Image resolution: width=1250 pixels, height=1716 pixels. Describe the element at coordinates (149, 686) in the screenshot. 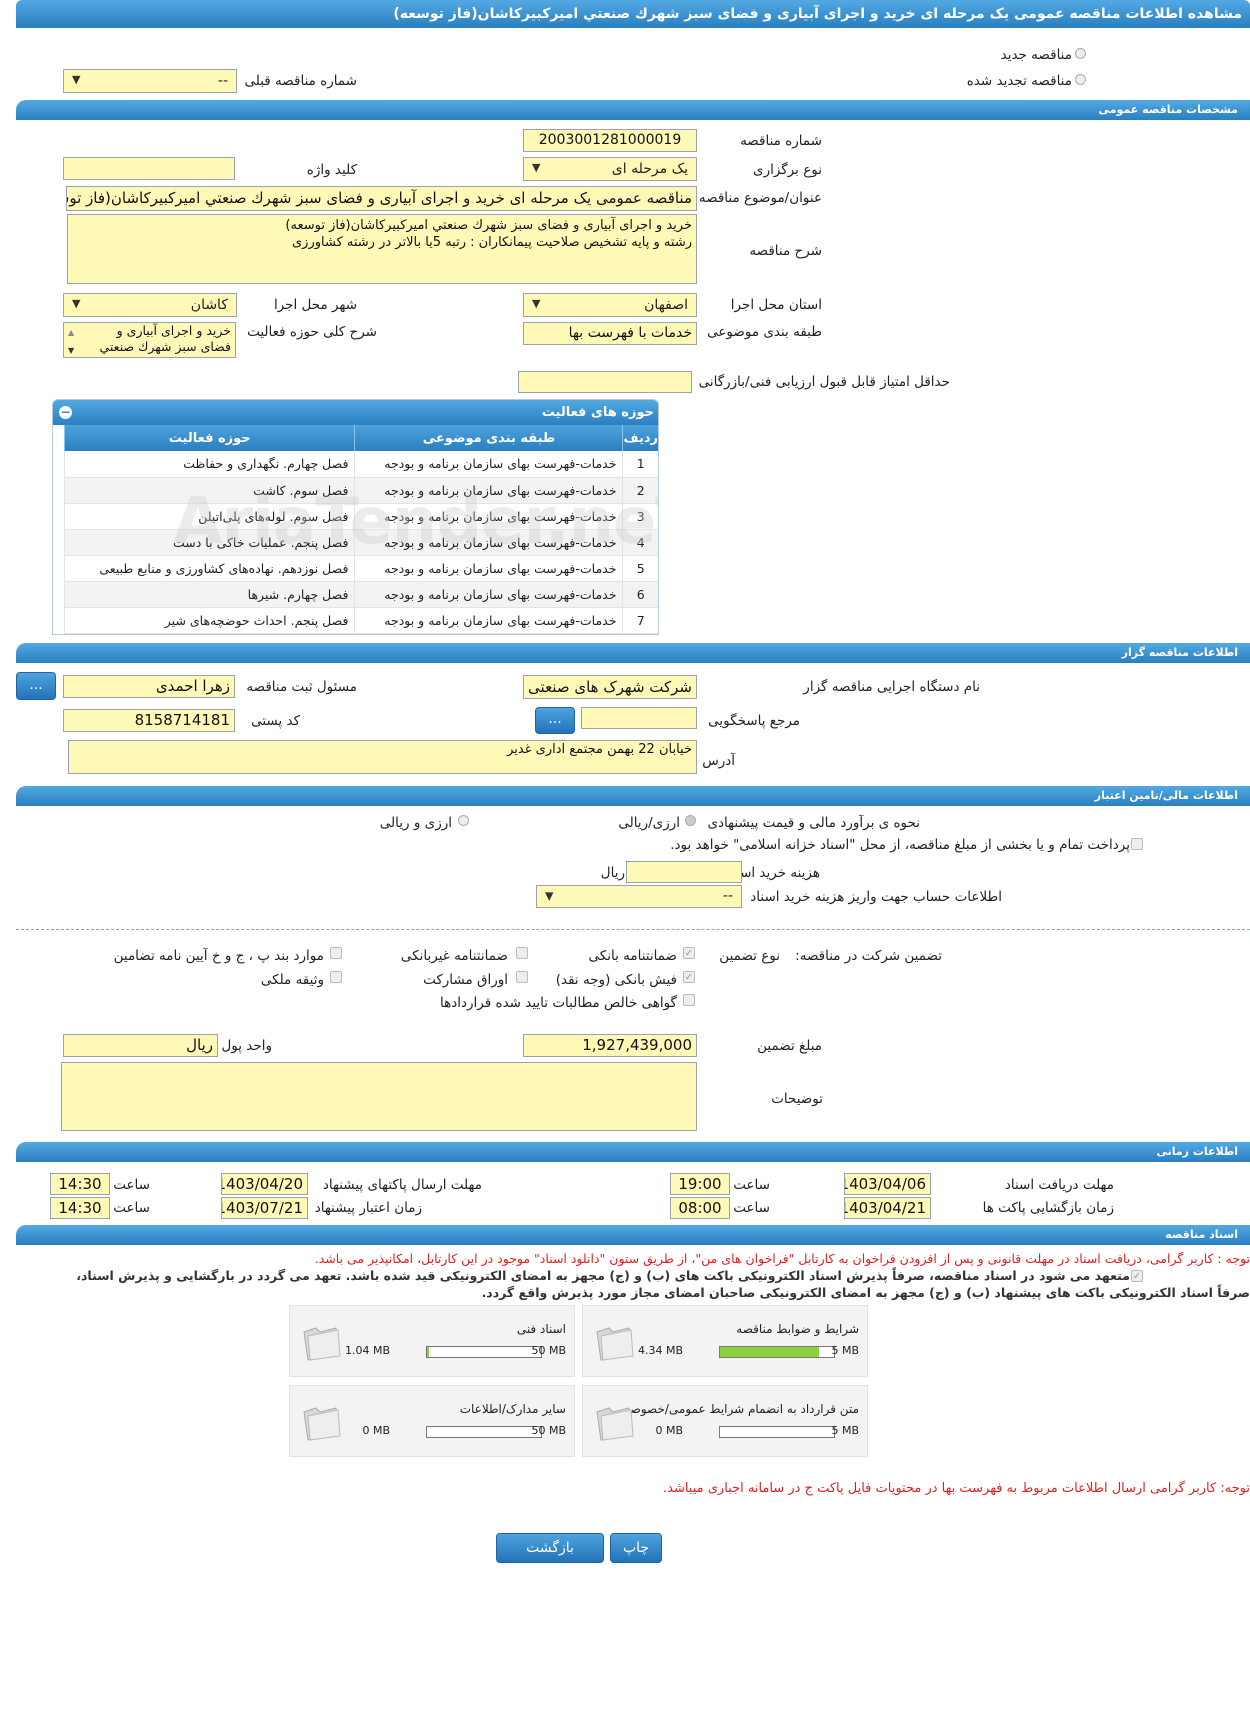

I see `officer-field: زهرا احمدی` at that location.